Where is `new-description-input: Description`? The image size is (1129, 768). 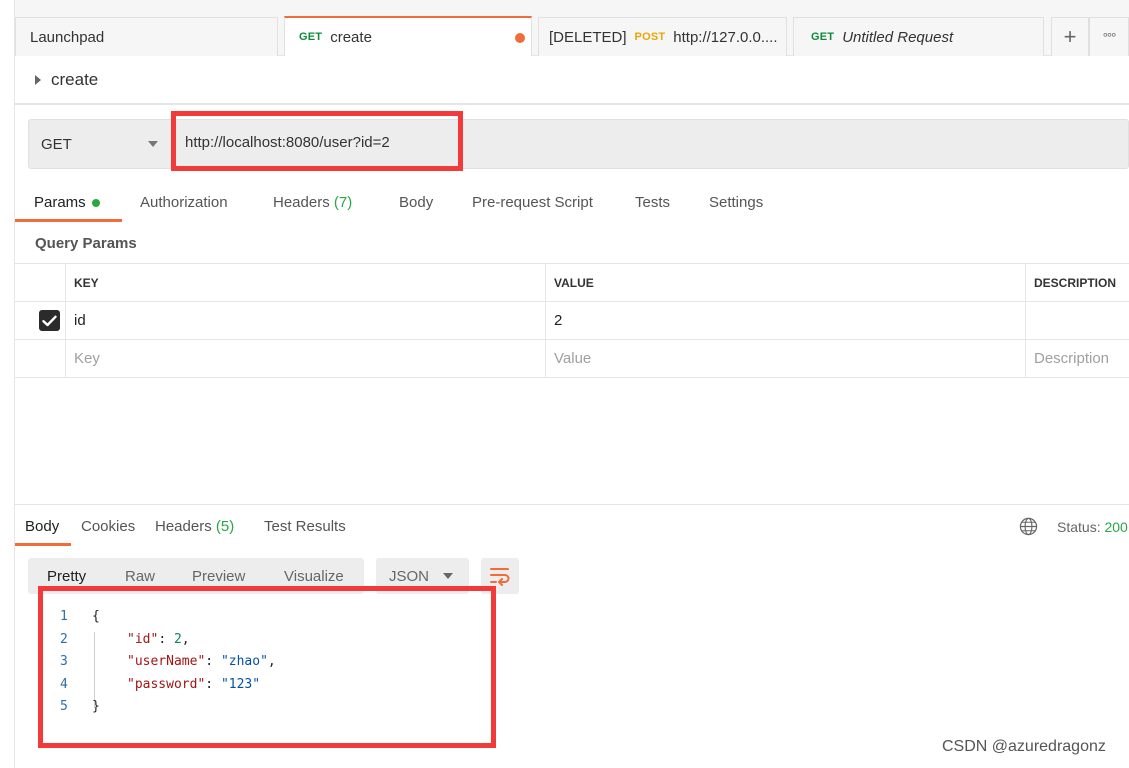 new-description-input: Description is located at coordinates (1077, 358).